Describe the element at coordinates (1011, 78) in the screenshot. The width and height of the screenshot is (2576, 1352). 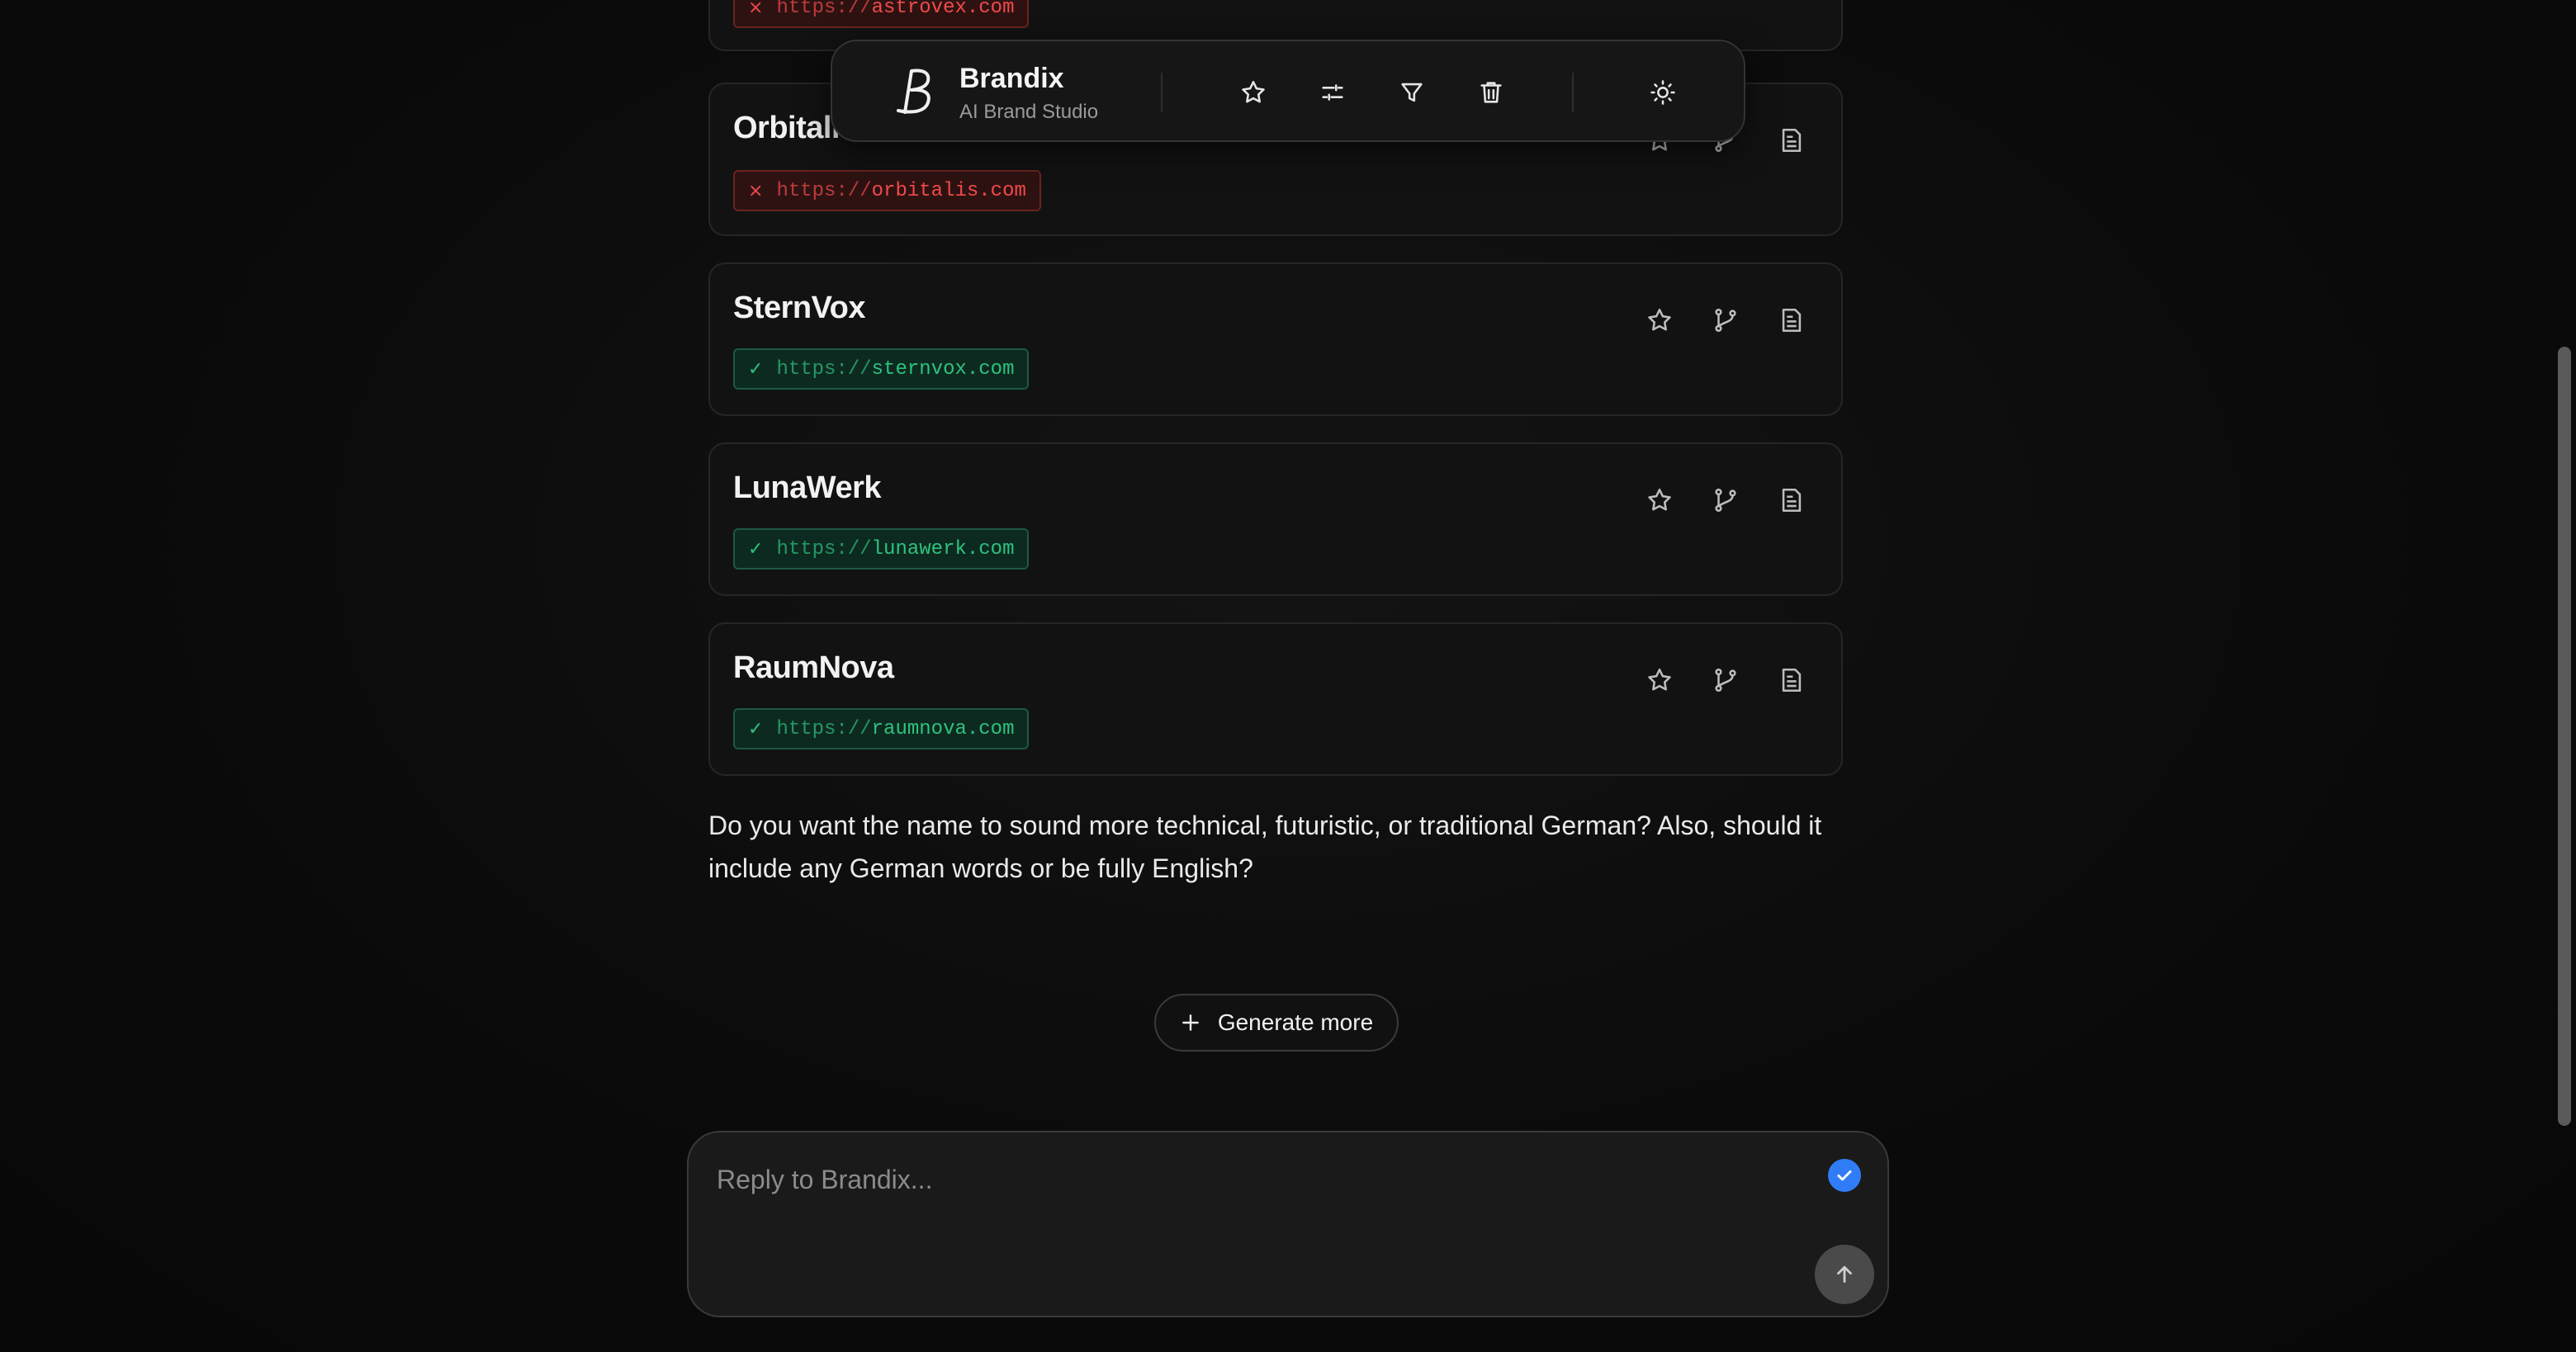
I see `brand-name: Brandix` at that location.